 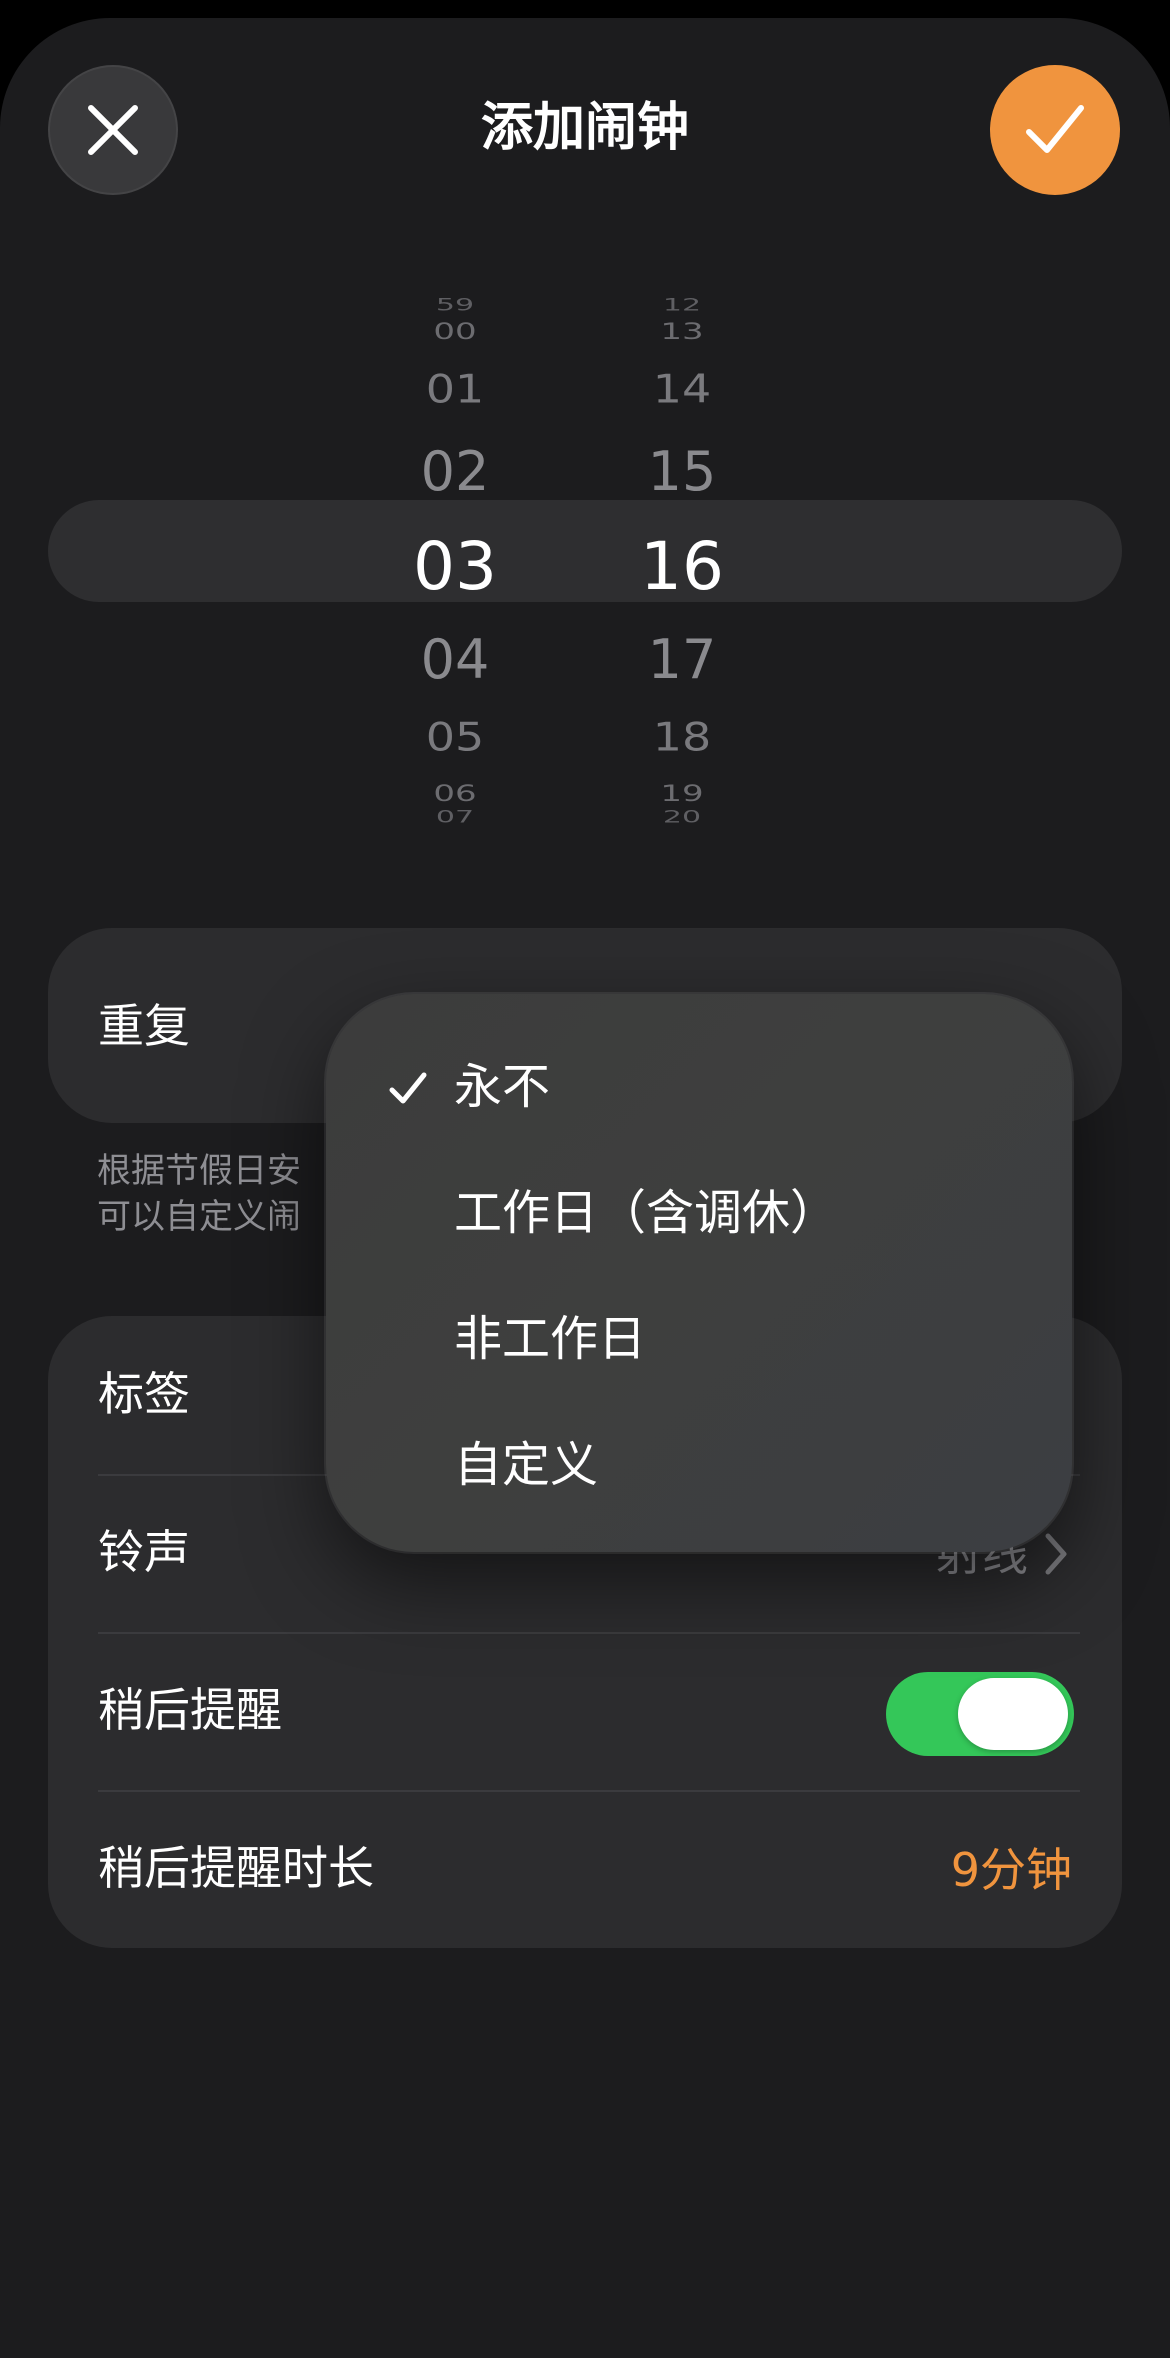 What do you see at coordinates (144, 1394) in the screenshot?
I see `label-row-title: 标签` at bounding box center [144, 1394].